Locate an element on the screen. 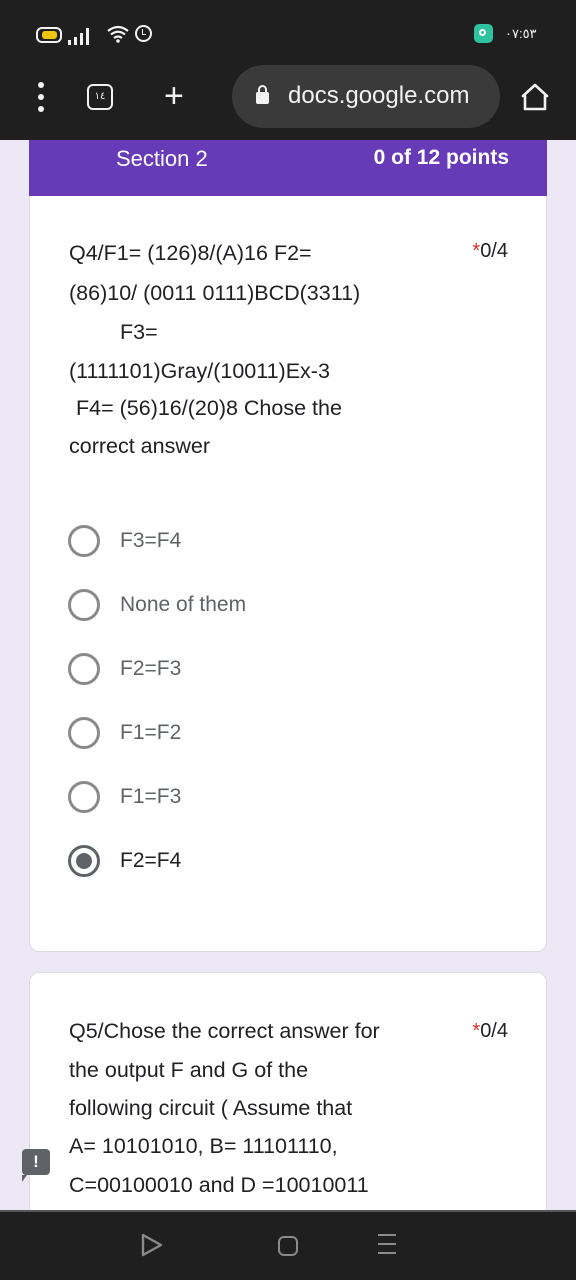 This screenshot has width=576, height=1280. back-icon is located at coordinates (152, 1247).